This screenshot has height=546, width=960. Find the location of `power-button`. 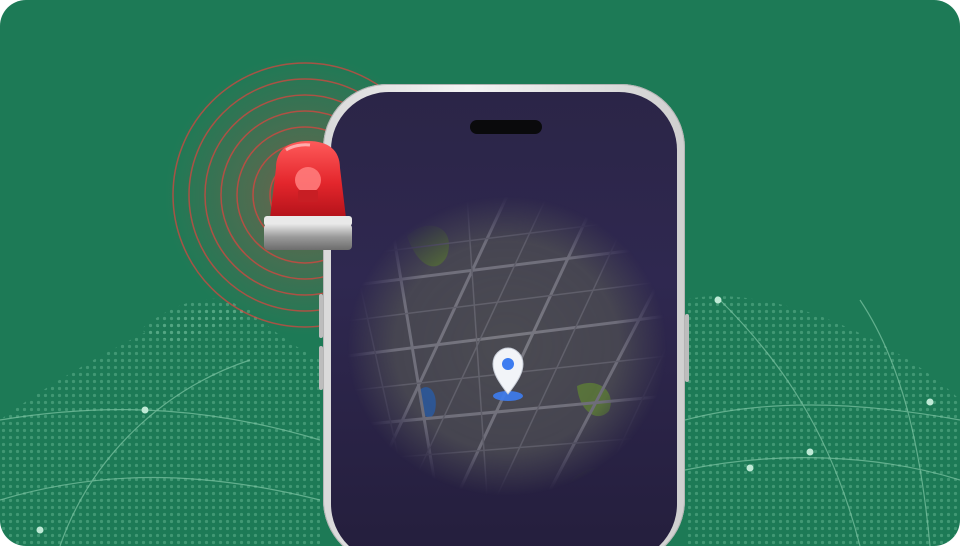

power-button is located at coordinates (687, 348).